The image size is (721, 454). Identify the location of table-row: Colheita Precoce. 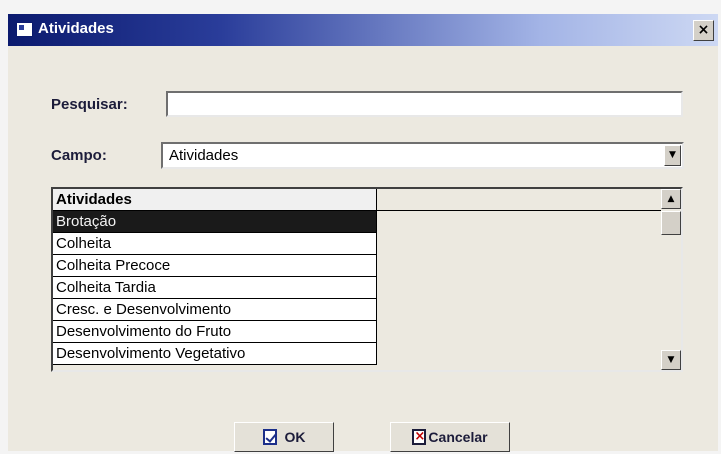
(215, 266).